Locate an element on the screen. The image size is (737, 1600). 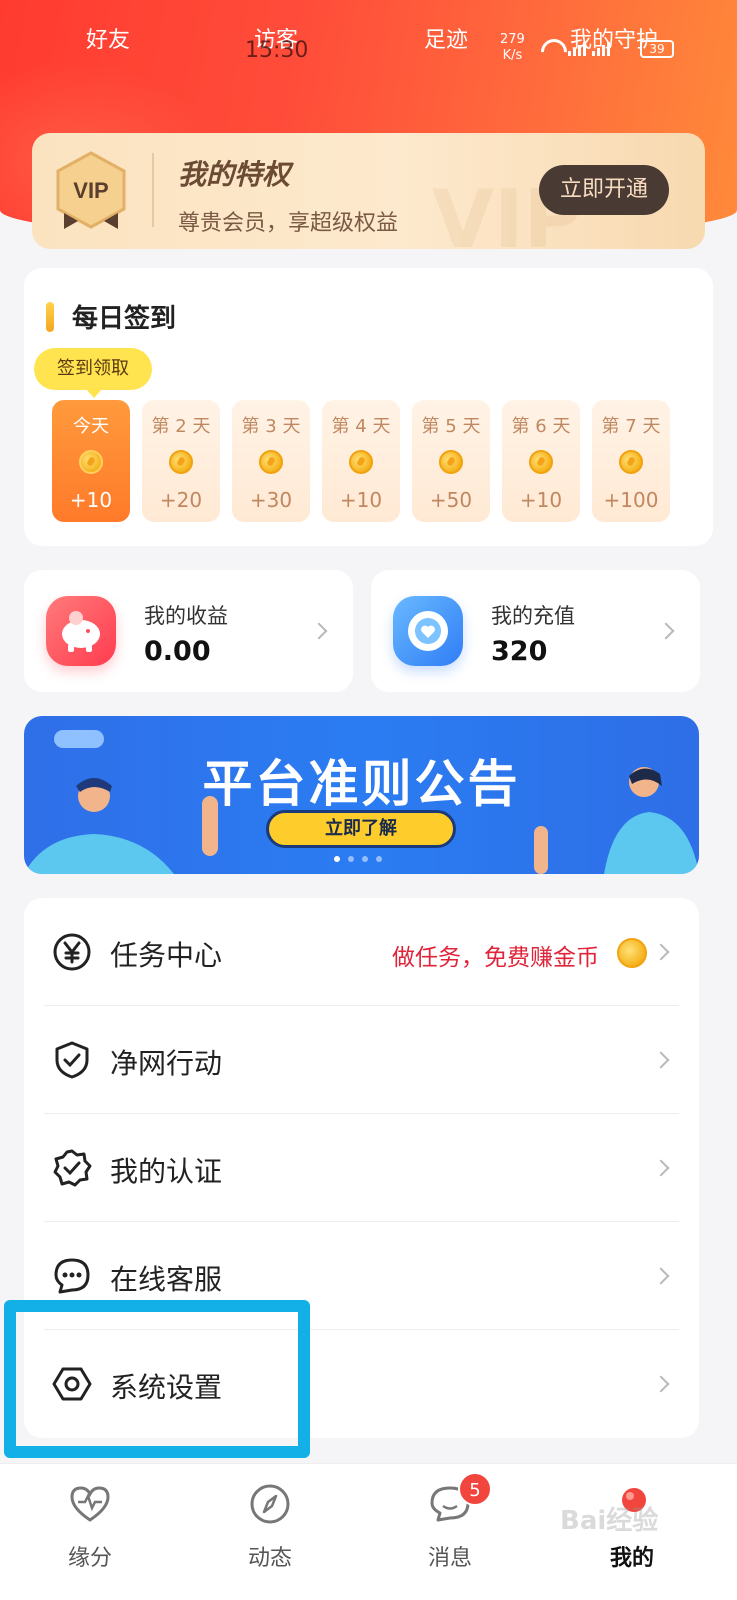
watermark: Bai经验 is located at coordinates (609, 1521).